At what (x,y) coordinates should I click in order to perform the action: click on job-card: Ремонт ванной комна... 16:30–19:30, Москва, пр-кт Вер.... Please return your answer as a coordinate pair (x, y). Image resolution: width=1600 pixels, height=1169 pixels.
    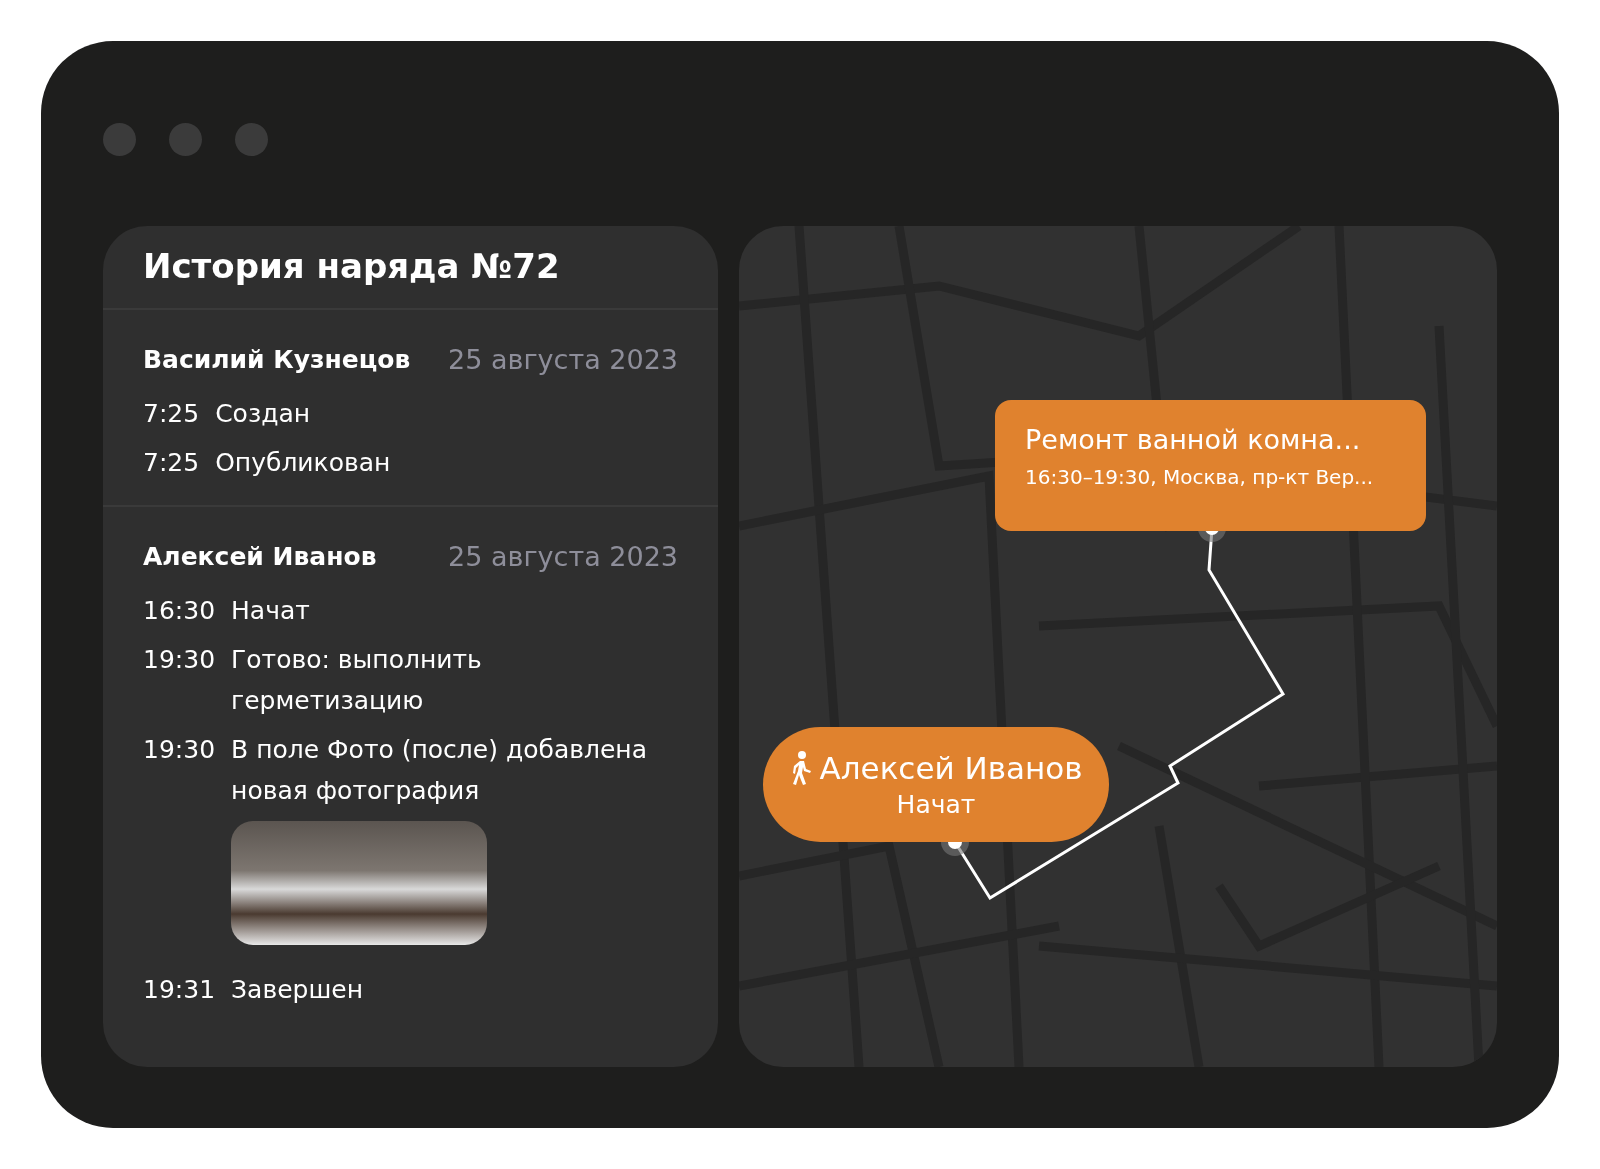
    Looking at the image, I should click on (1210, 465).